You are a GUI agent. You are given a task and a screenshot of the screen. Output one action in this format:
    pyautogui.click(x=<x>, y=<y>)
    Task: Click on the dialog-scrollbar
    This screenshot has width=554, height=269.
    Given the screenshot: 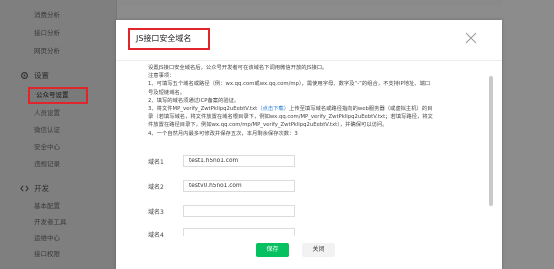 What is the action you would take?
    pyautogui.click(x=491, y=141)
    